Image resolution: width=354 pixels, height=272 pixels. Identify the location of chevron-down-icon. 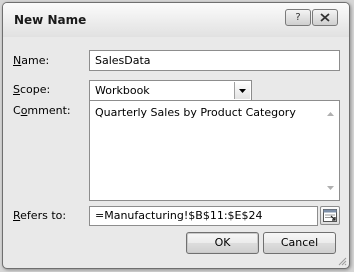
(242, 91).